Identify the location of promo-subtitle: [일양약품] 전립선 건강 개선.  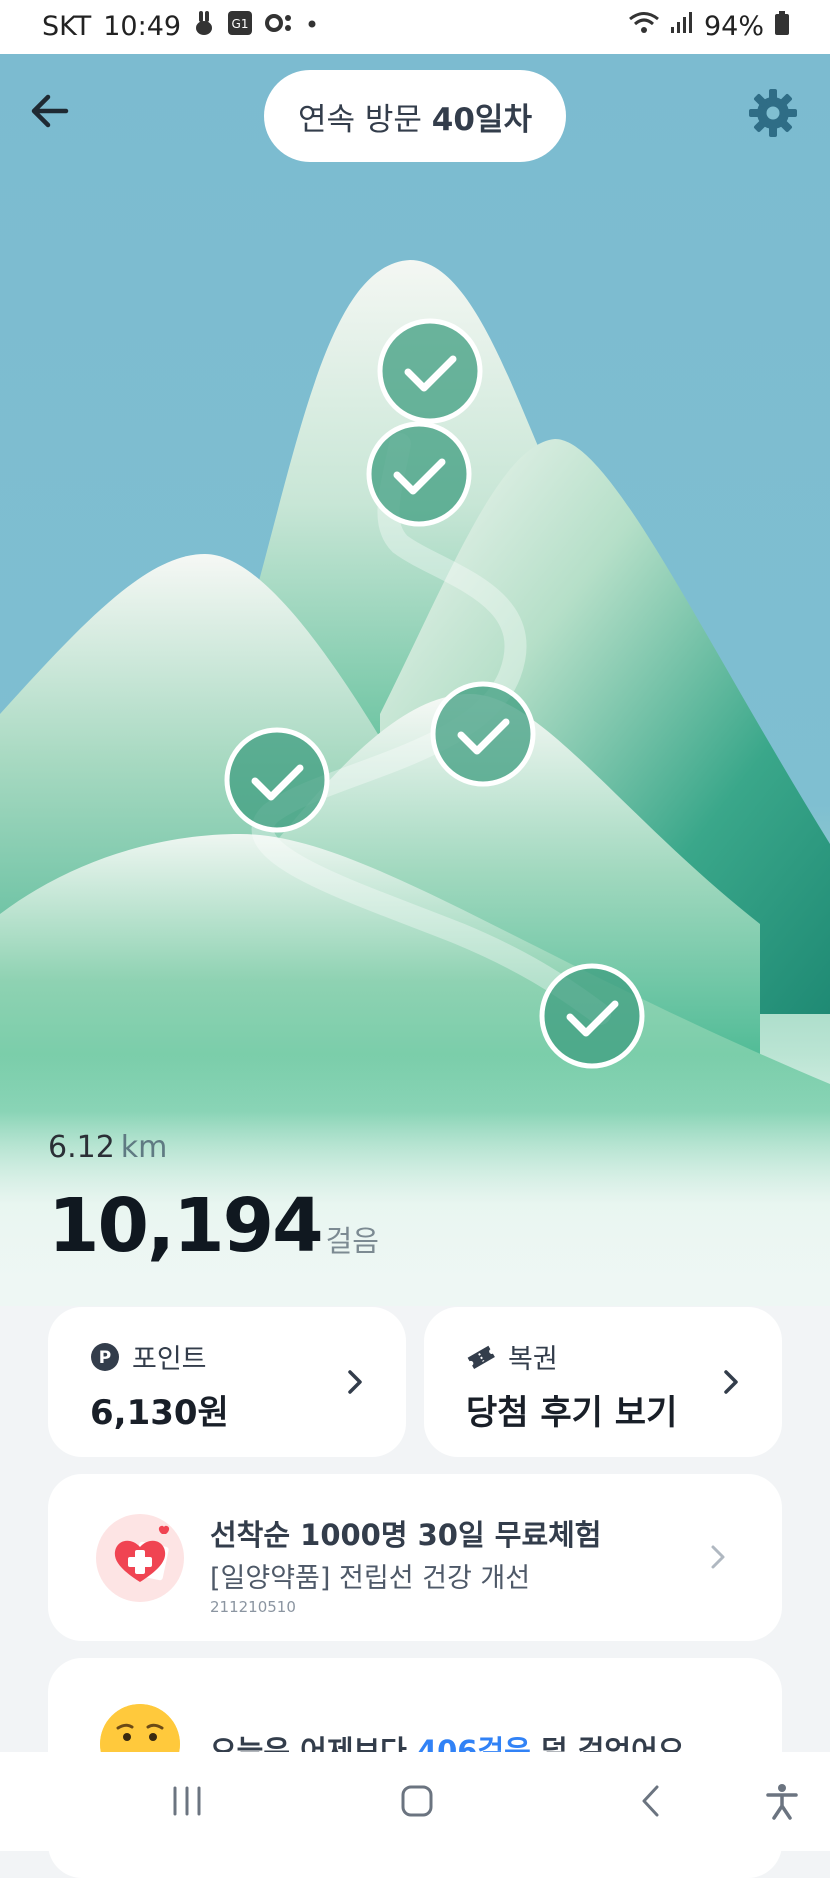
(370, 1578).